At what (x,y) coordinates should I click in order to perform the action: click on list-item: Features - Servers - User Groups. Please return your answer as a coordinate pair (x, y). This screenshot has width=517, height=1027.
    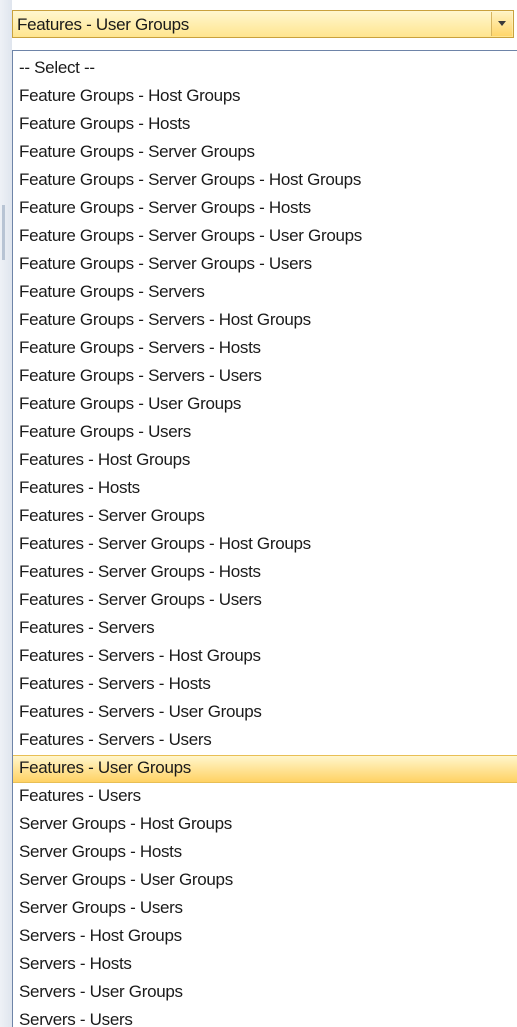
    Looking at the image, I should click on (265, 713).